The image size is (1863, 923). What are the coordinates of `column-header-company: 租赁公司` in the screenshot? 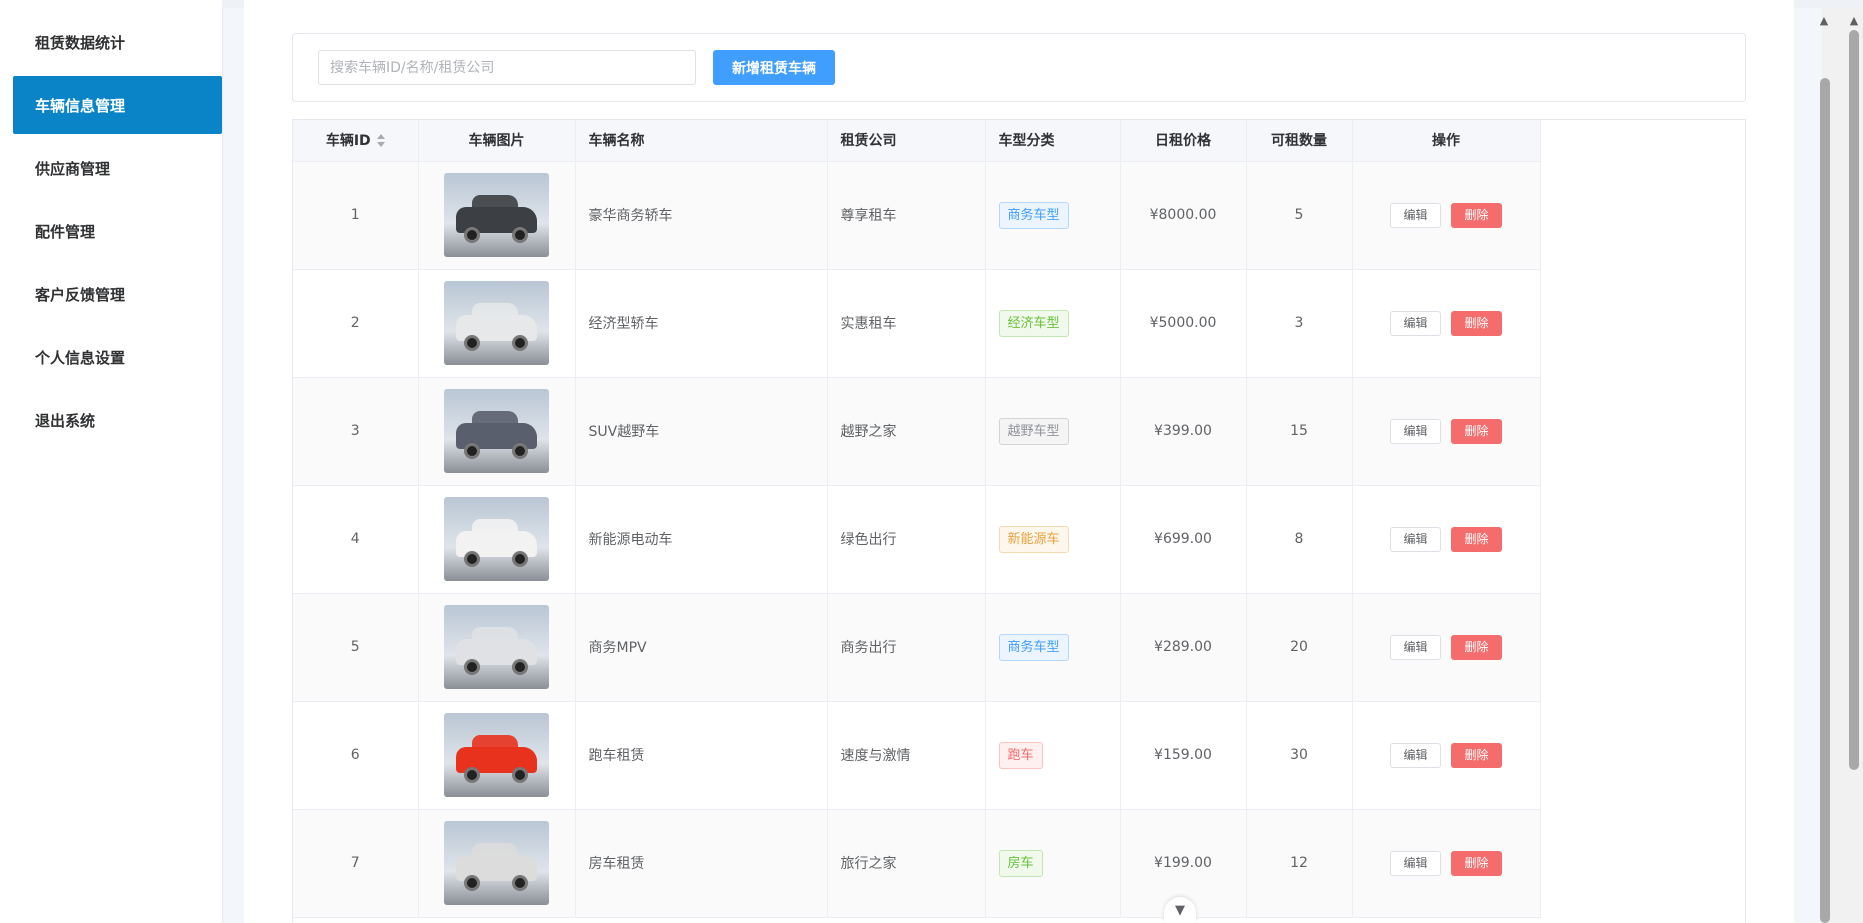 It's located at (906, 141).